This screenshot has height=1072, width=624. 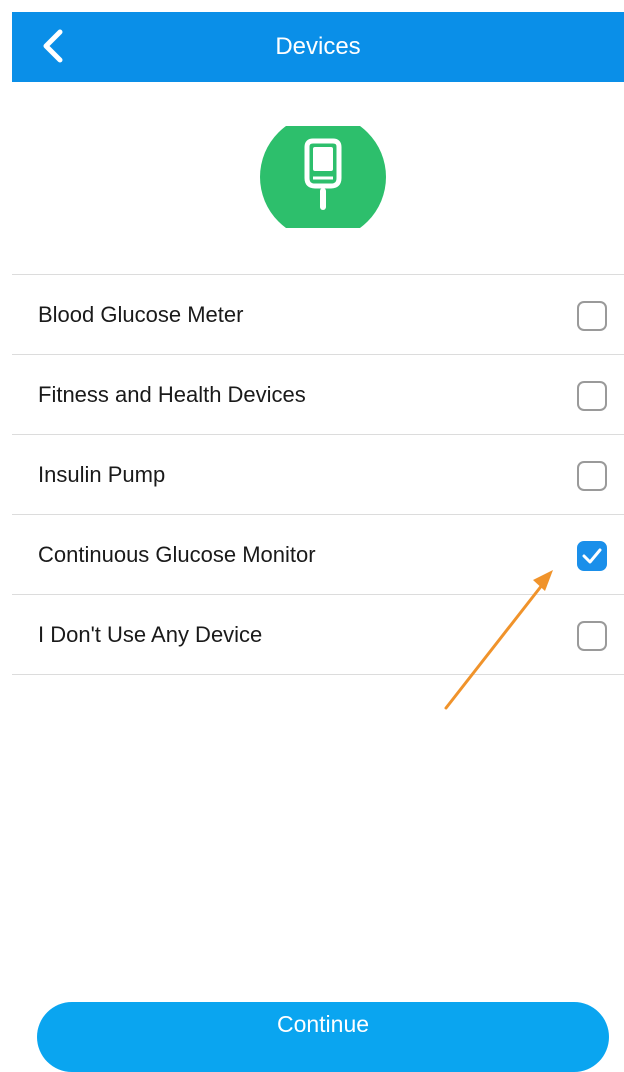 I want to click on page-title: Devices, so click(x=318, y=46).